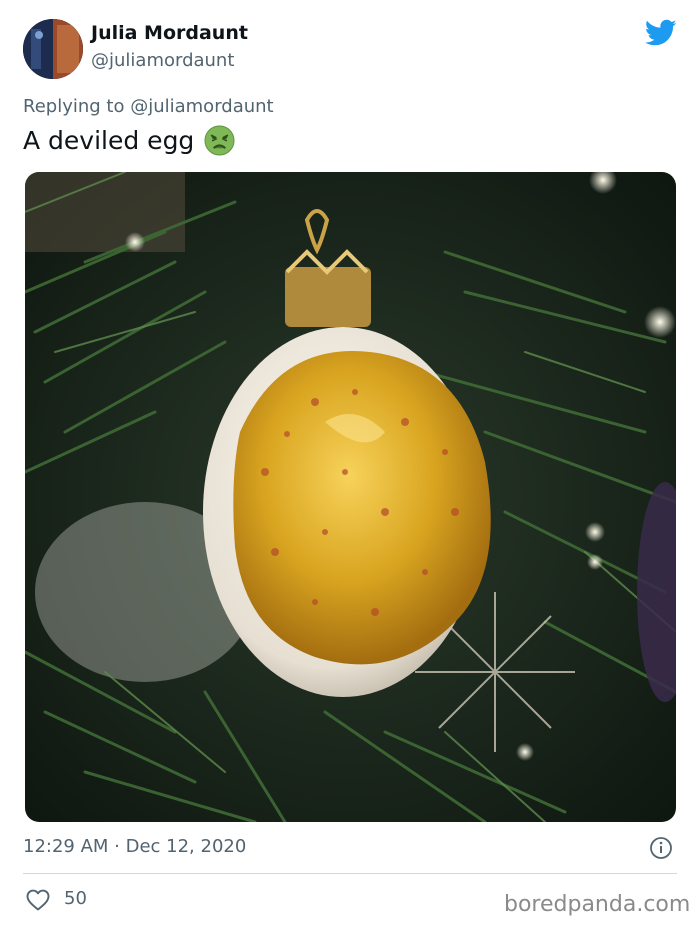  I want to click on info-icon, so click(661, 848).